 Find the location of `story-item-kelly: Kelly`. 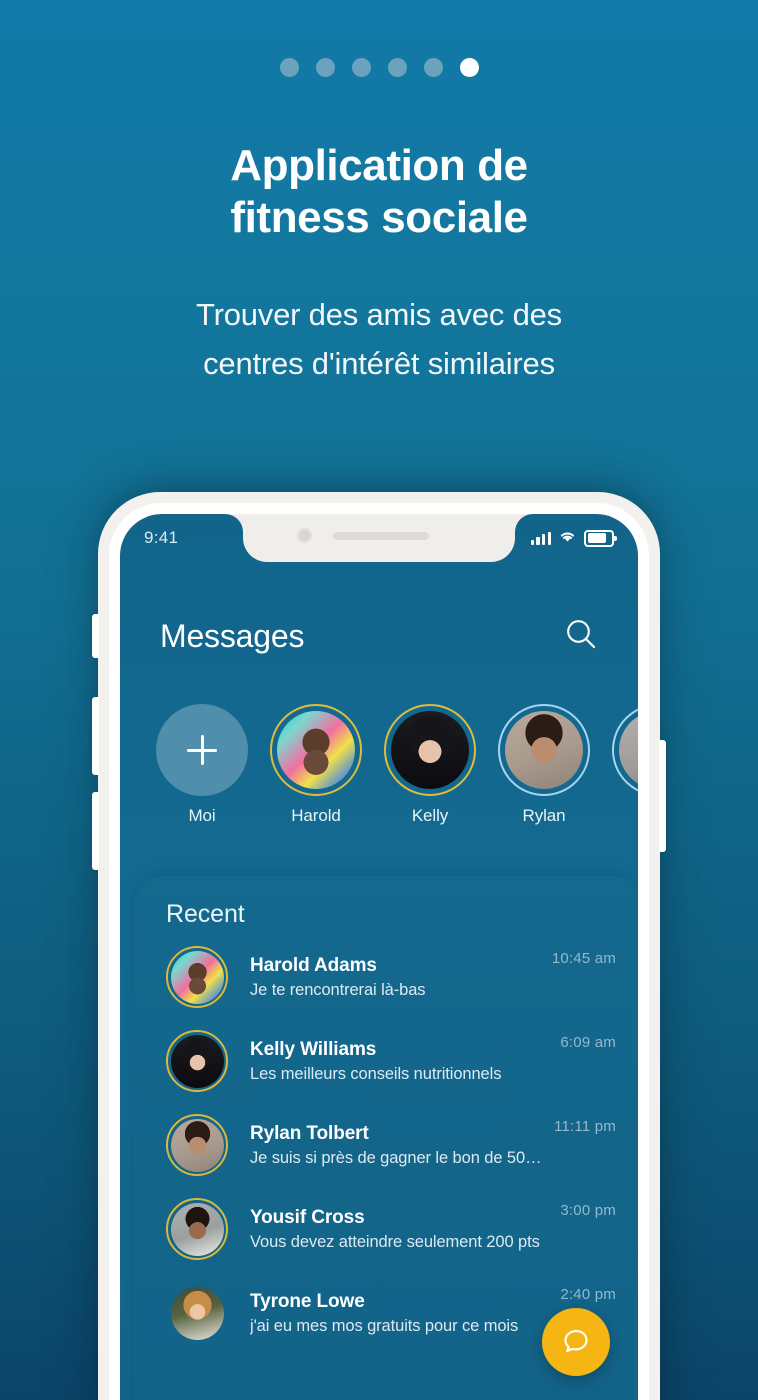

story-item-kelly: Kelly is located at coordinates (430, 765).